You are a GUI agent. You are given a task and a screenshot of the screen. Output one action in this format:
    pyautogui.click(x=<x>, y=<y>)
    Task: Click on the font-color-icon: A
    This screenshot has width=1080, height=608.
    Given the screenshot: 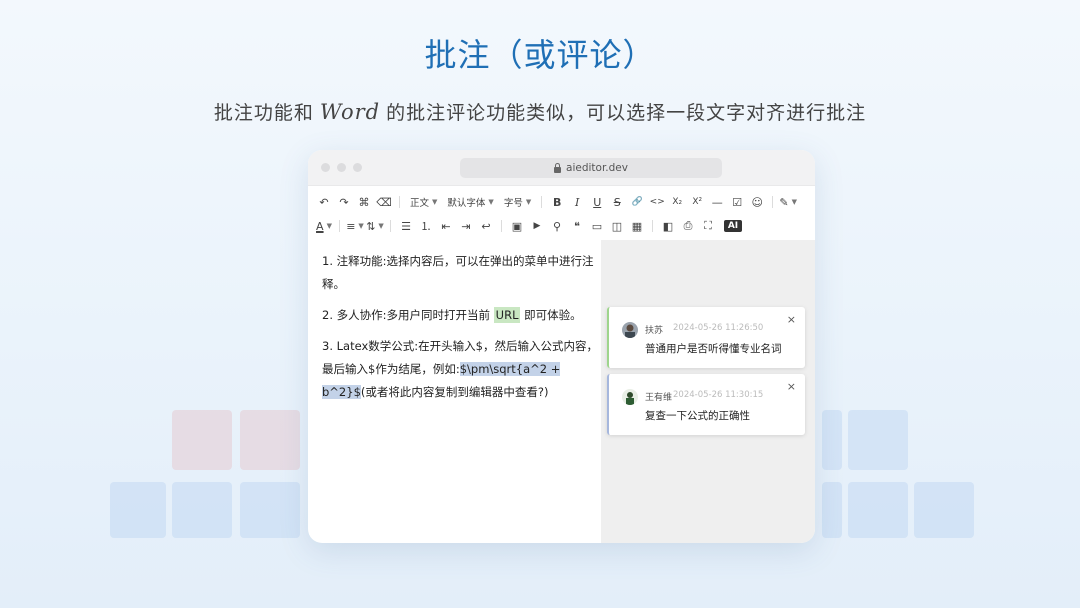 What is the action you would take?
    pyautogui.click(x=320, y=226)
    